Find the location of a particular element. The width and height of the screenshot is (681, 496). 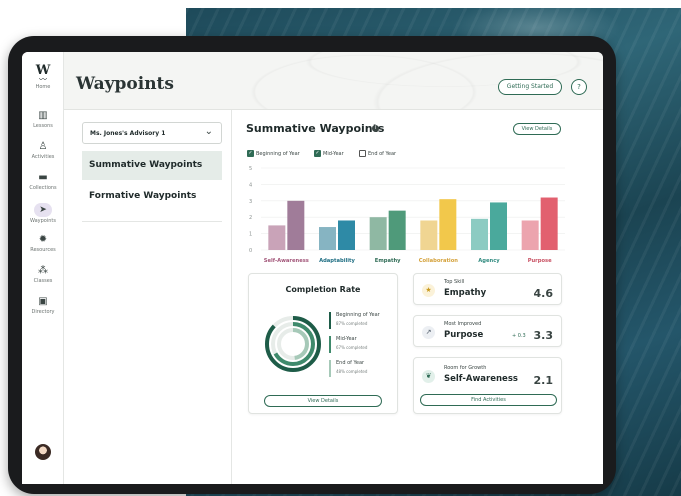

completion-pct: 48% completed is located at coordinates (352, 371).